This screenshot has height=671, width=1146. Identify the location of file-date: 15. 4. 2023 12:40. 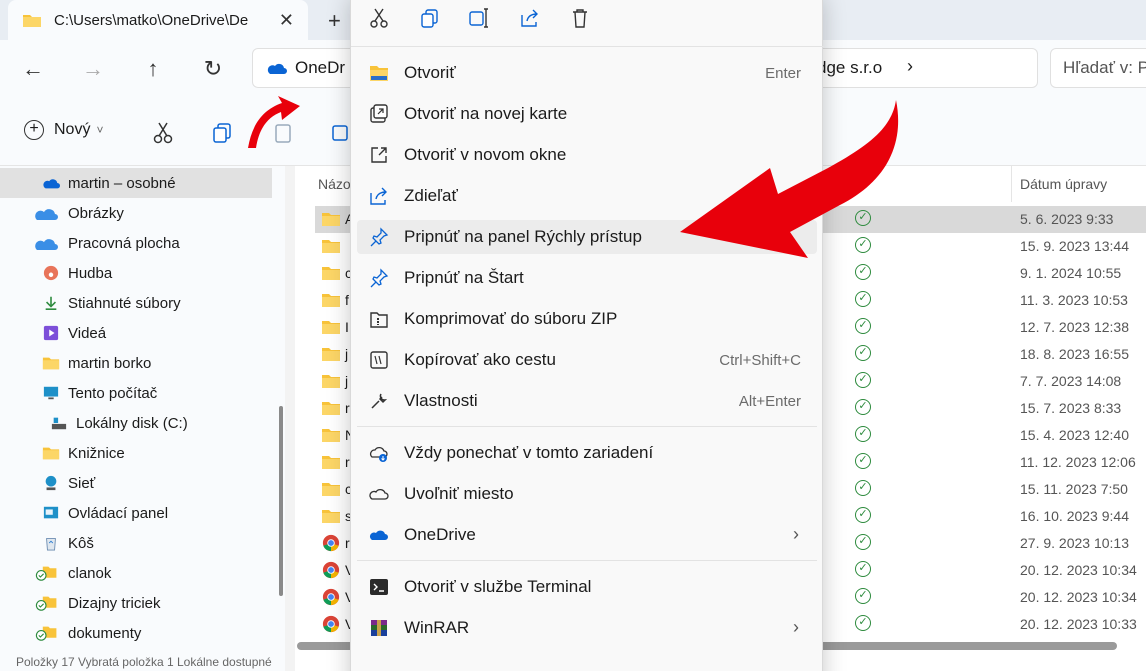
(1074, 435).